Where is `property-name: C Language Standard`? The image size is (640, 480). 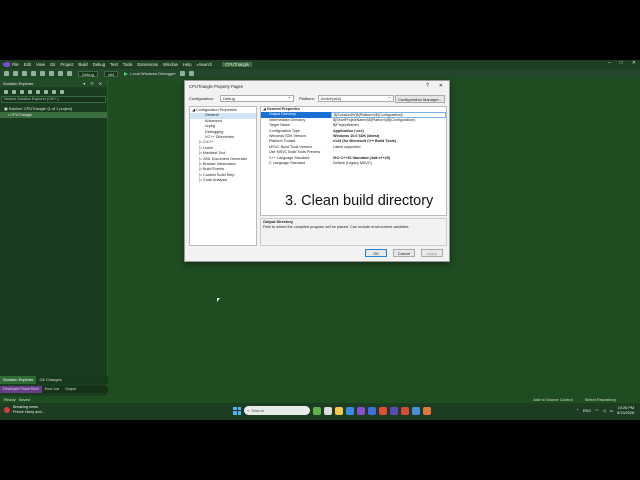 property-name: C Language Standard is located at coordinates (287, 162).